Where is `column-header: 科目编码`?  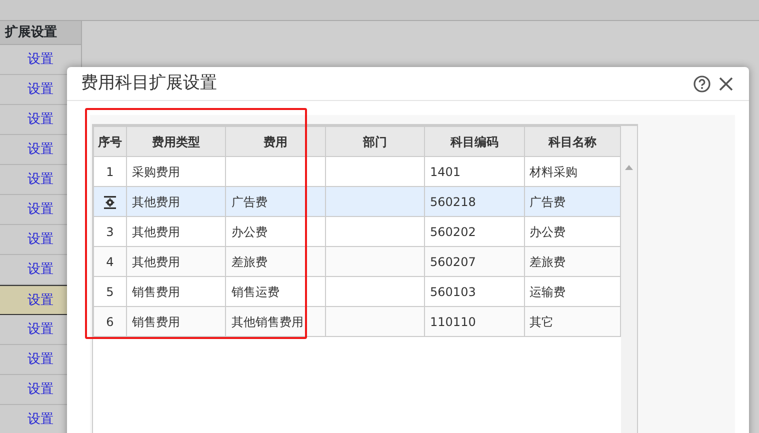 column-header: 科目编码 is located at coordinates (474, 141).